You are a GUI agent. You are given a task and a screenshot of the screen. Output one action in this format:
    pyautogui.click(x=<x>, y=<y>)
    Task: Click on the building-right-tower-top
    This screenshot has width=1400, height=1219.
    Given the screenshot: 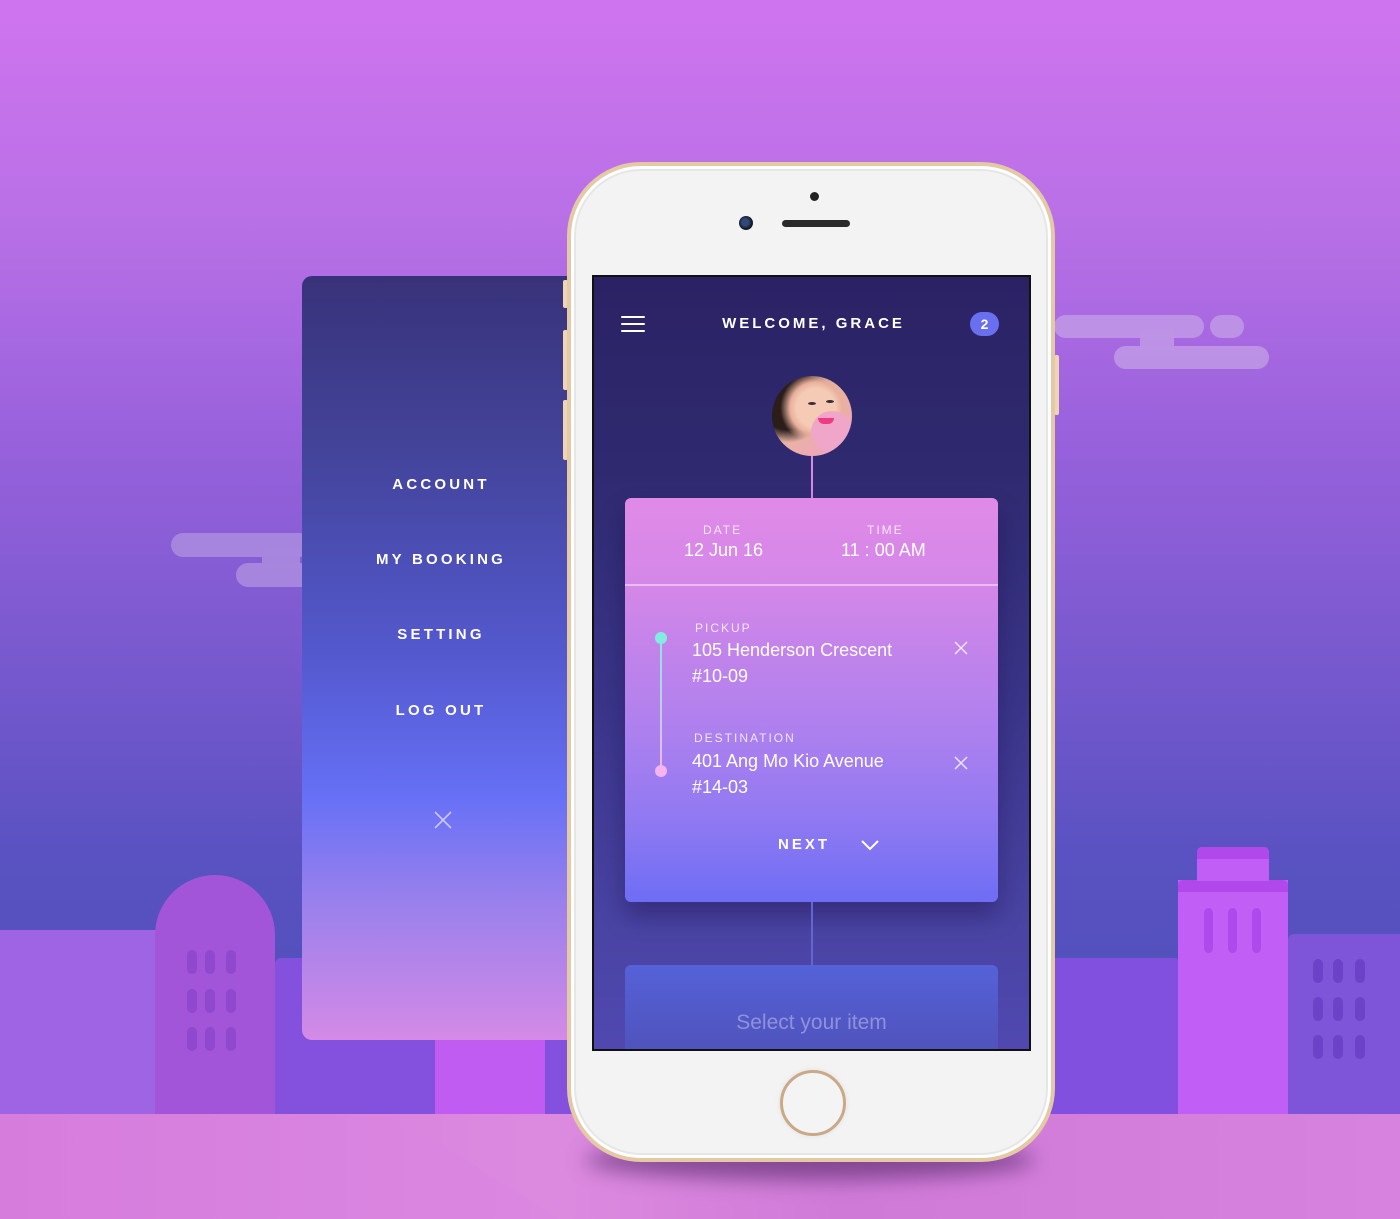 What is the action you would take?
    pyautogui.click(x=1233, y=864)
    